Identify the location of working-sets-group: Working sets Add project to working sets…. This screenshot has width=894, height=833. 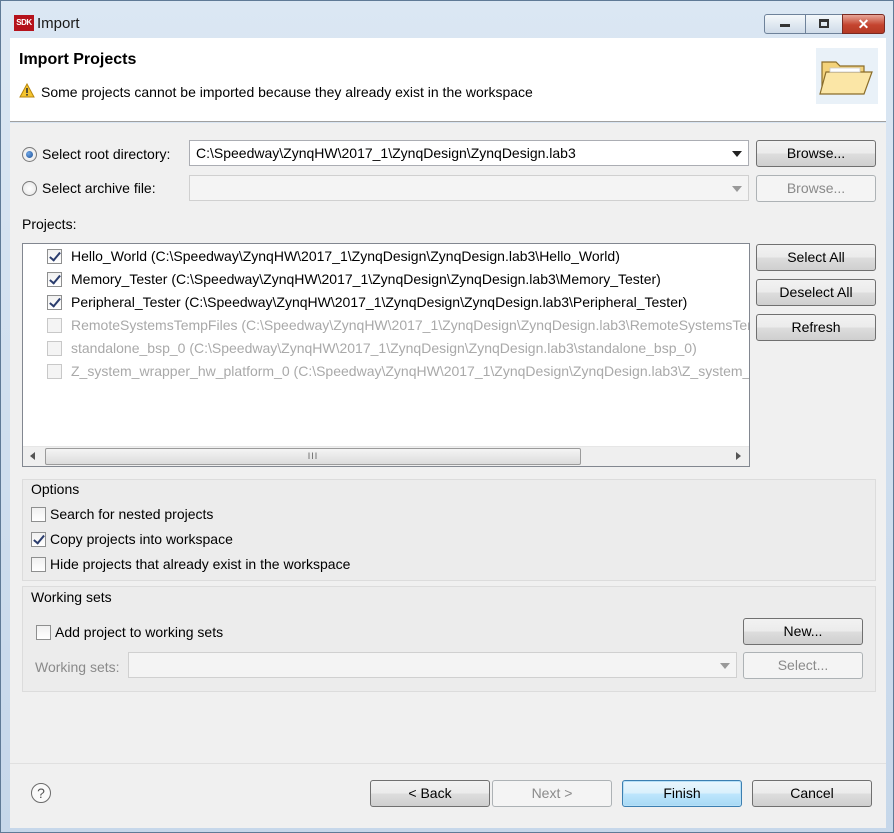
(449, 639).